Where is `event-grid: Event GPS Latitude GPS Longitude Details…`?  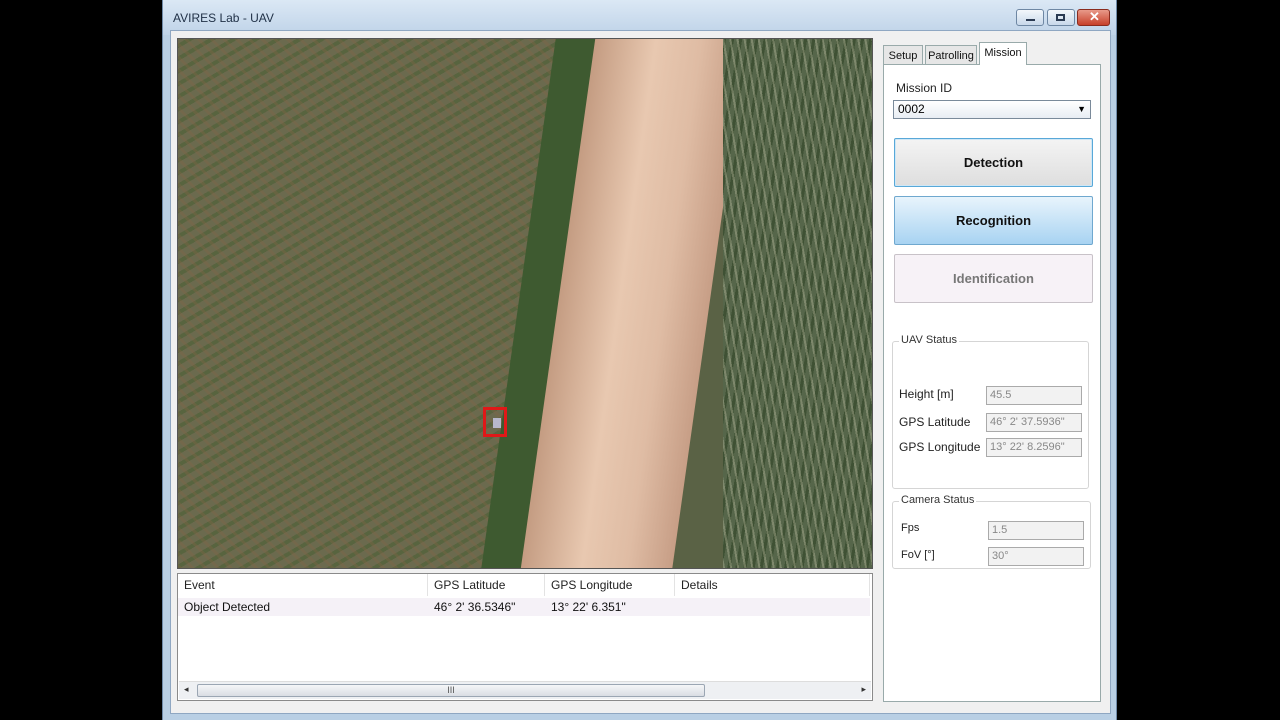
event-grid: Event GPS Latitude GPS Longitude Details… is located at coordinates (525, 637).